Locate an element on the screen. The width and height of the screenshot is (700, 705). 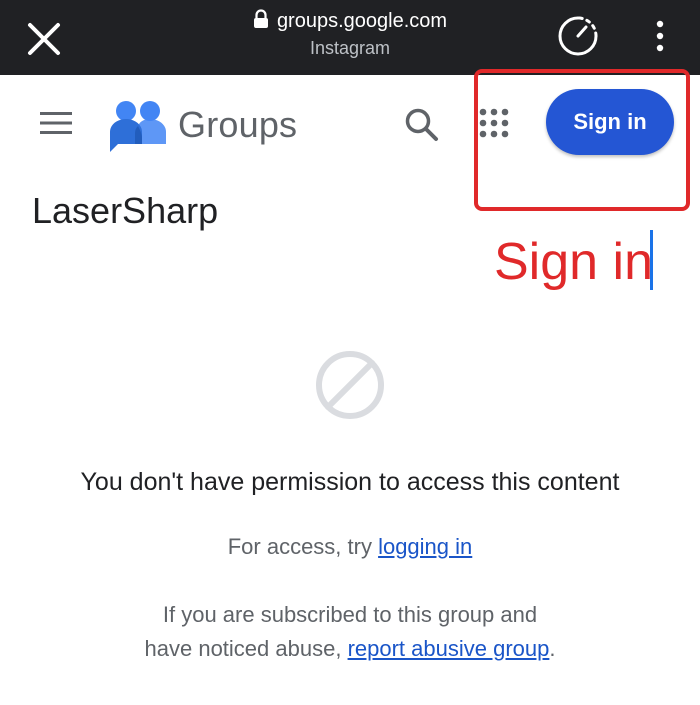
close-button is located at coordinates (44, 39).